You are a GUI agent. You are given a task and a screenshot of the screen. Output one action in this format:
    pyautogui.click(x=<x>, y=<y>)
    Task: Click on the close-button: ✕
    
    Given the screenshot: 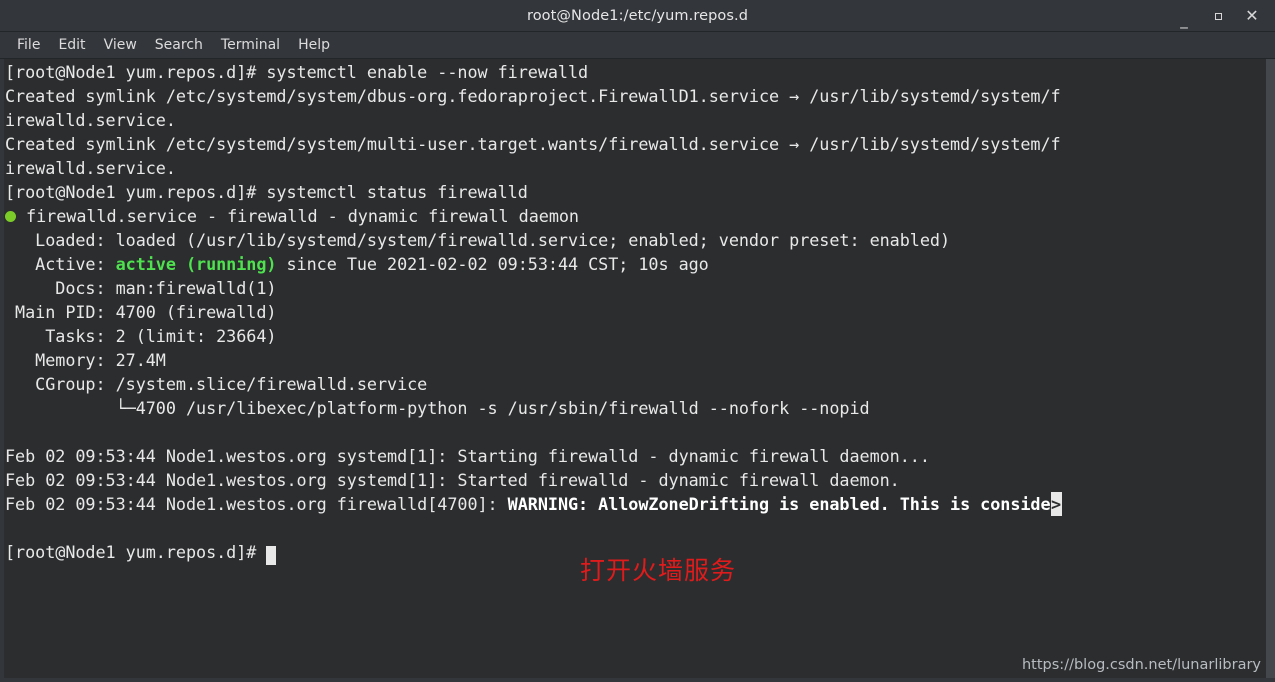 What is the action you would take?
    pyautogui.click(x=1252, y=16)
    